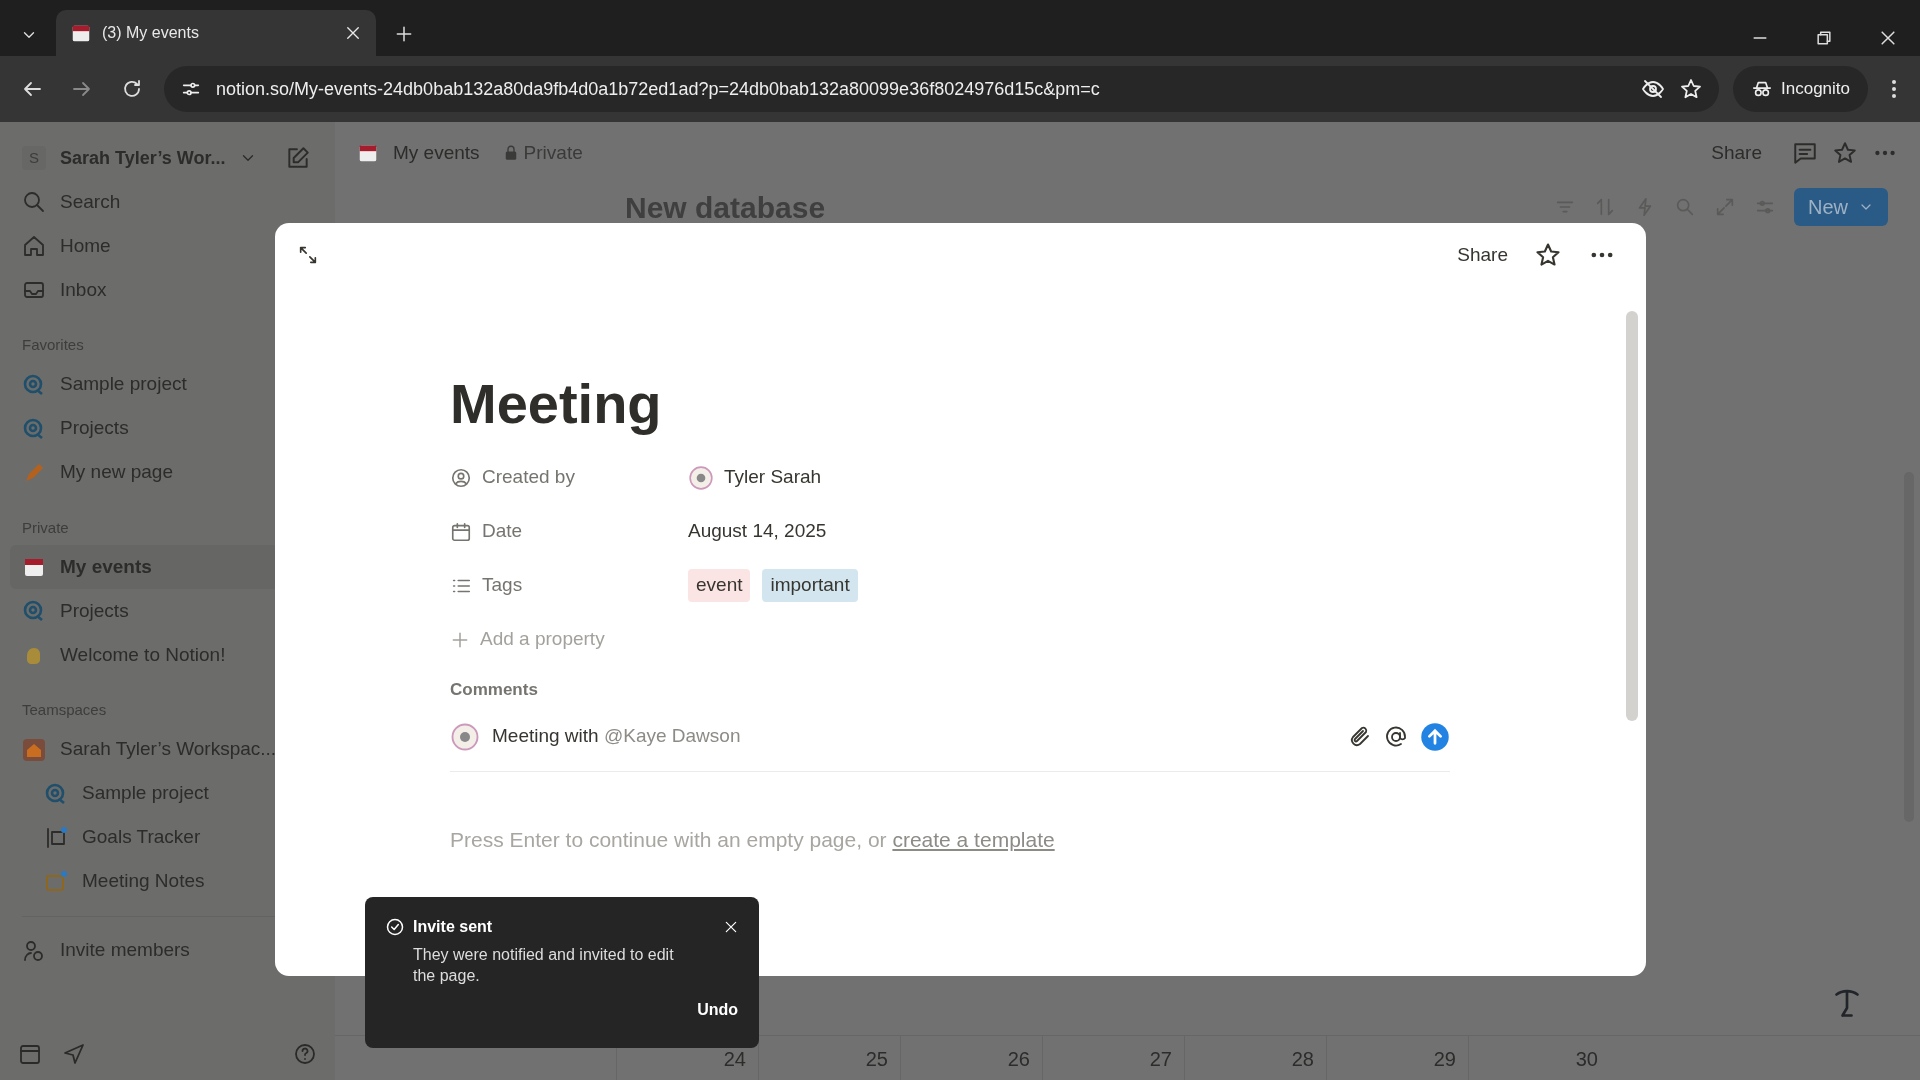 The image size is (1920, 1080). Describe the element at coordinates (971, 1058) in the screenshot. I see `day-number: 26` at that location.